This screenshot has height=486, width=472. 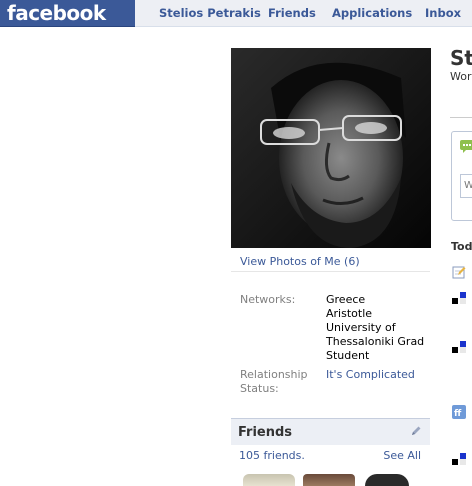 I want to click on networks-line: Greece, so click(x=346, y=299).